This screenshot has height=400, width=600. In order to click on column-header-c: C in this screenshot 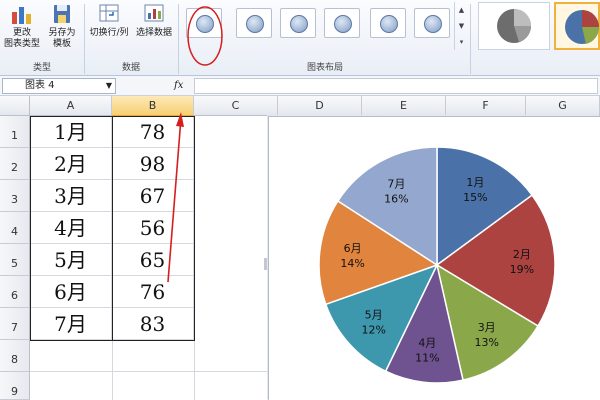, I will do `click(236, 106)`.